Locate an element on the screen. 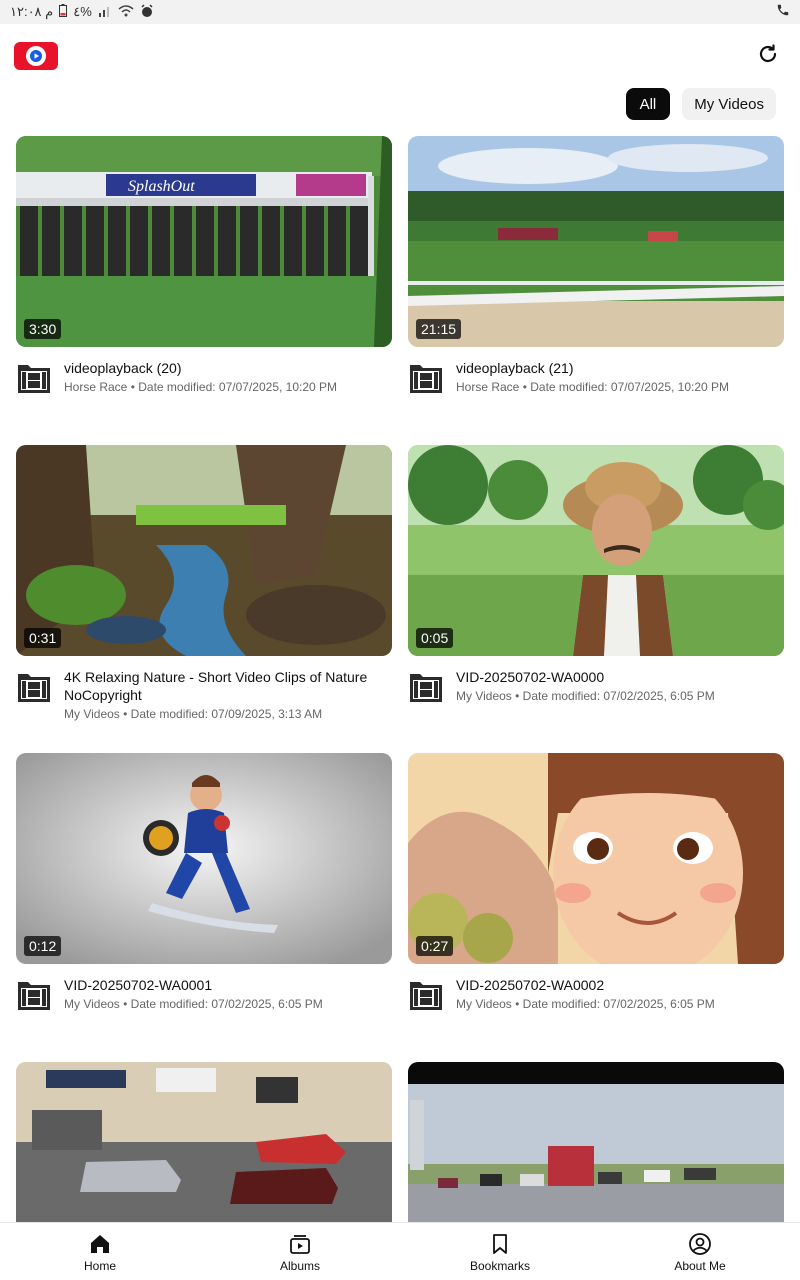 This screenshot has width=800, height=1280. nav-albums: Albums is located at coordinates (300, 1251).